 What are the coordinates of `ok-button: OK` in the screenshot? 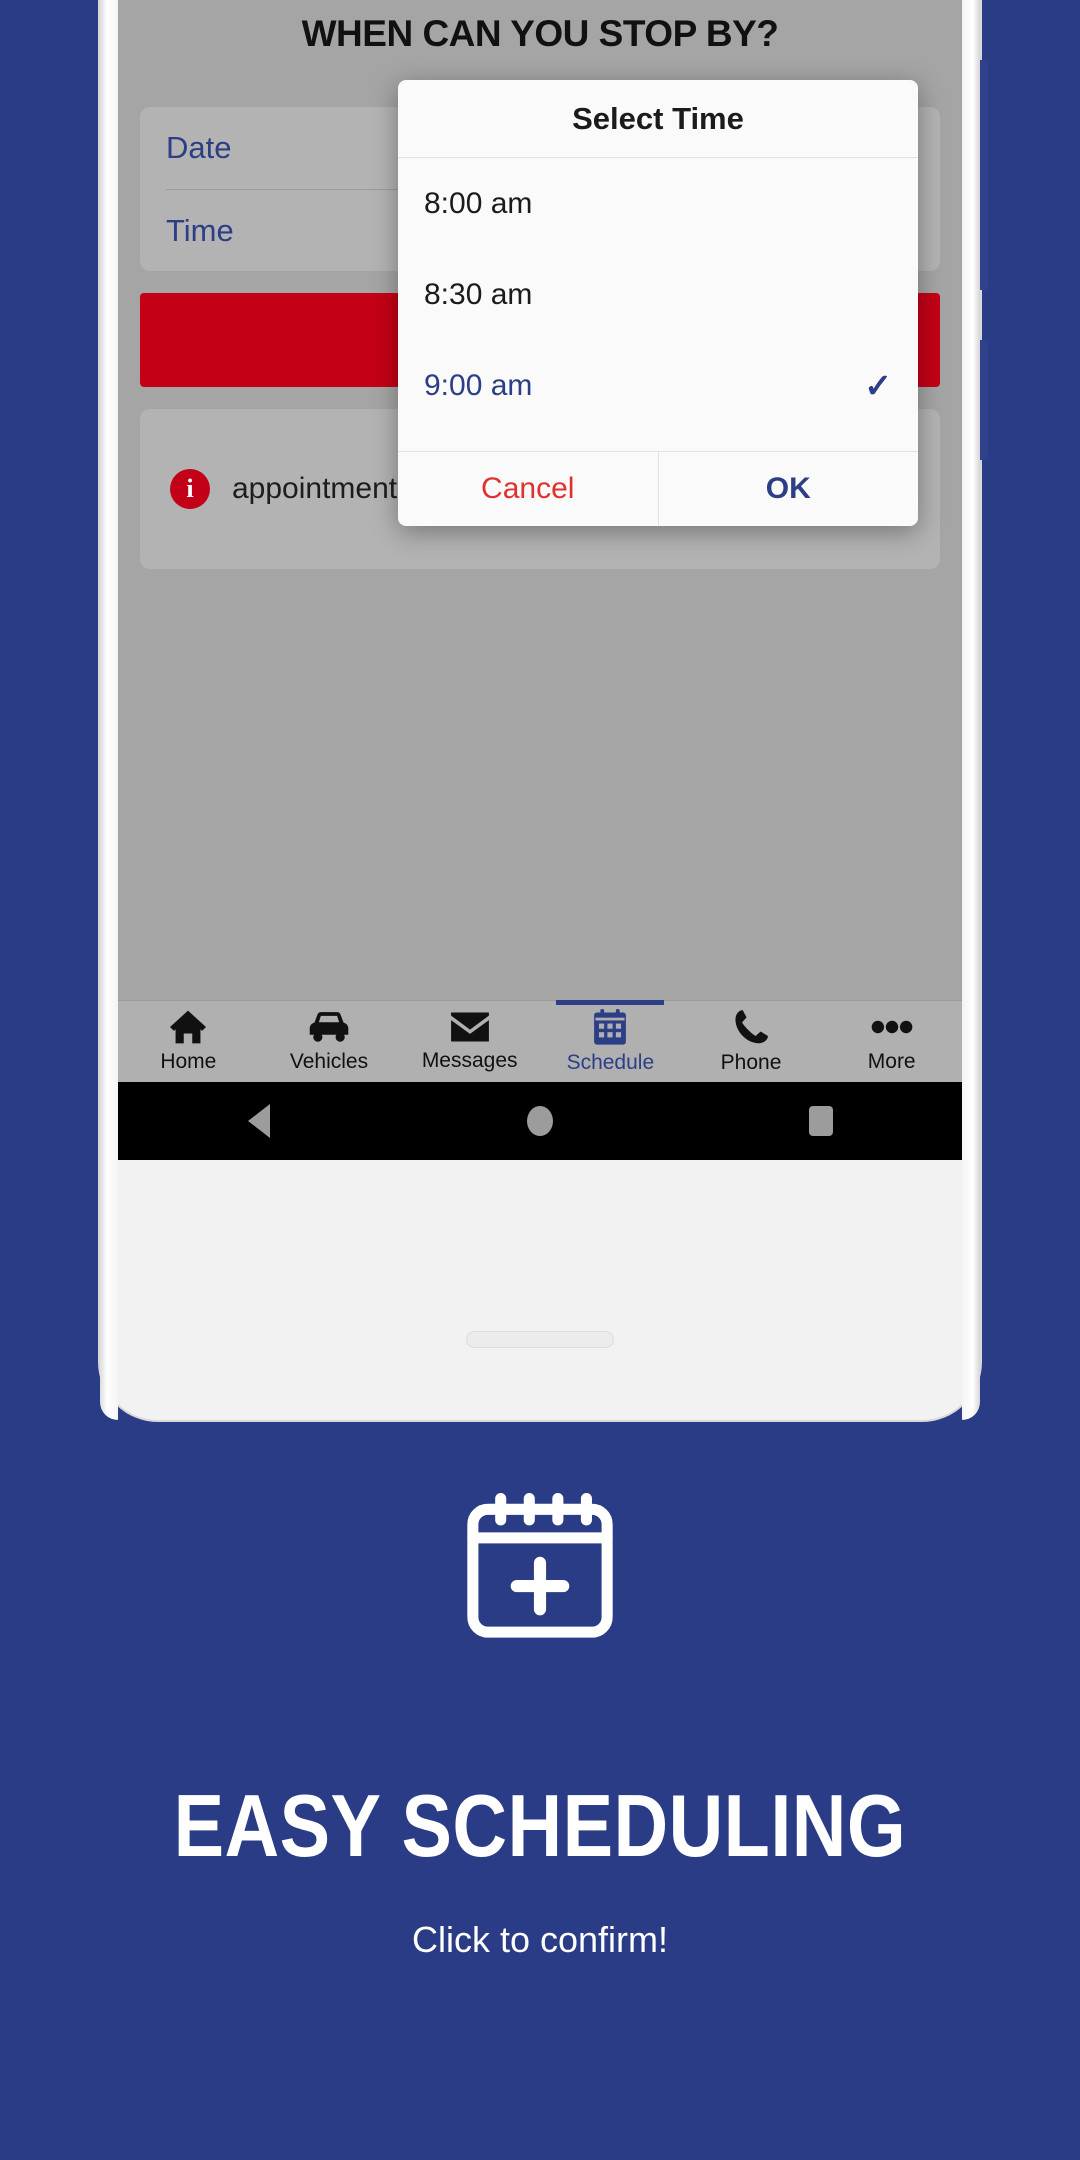 It's located at (789, 489).